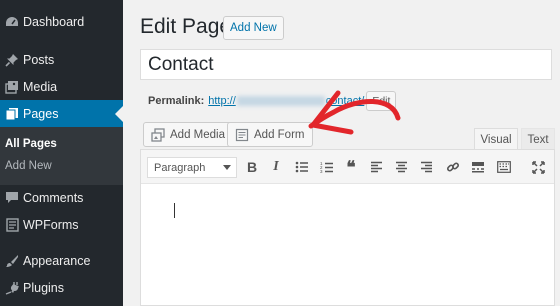 Image resolution: width=560 pixels, height=306 pixels. Describe the element at coordinates (51, 224) in the screenshot. I see `sidebar-item-label: WPForms` at that location.